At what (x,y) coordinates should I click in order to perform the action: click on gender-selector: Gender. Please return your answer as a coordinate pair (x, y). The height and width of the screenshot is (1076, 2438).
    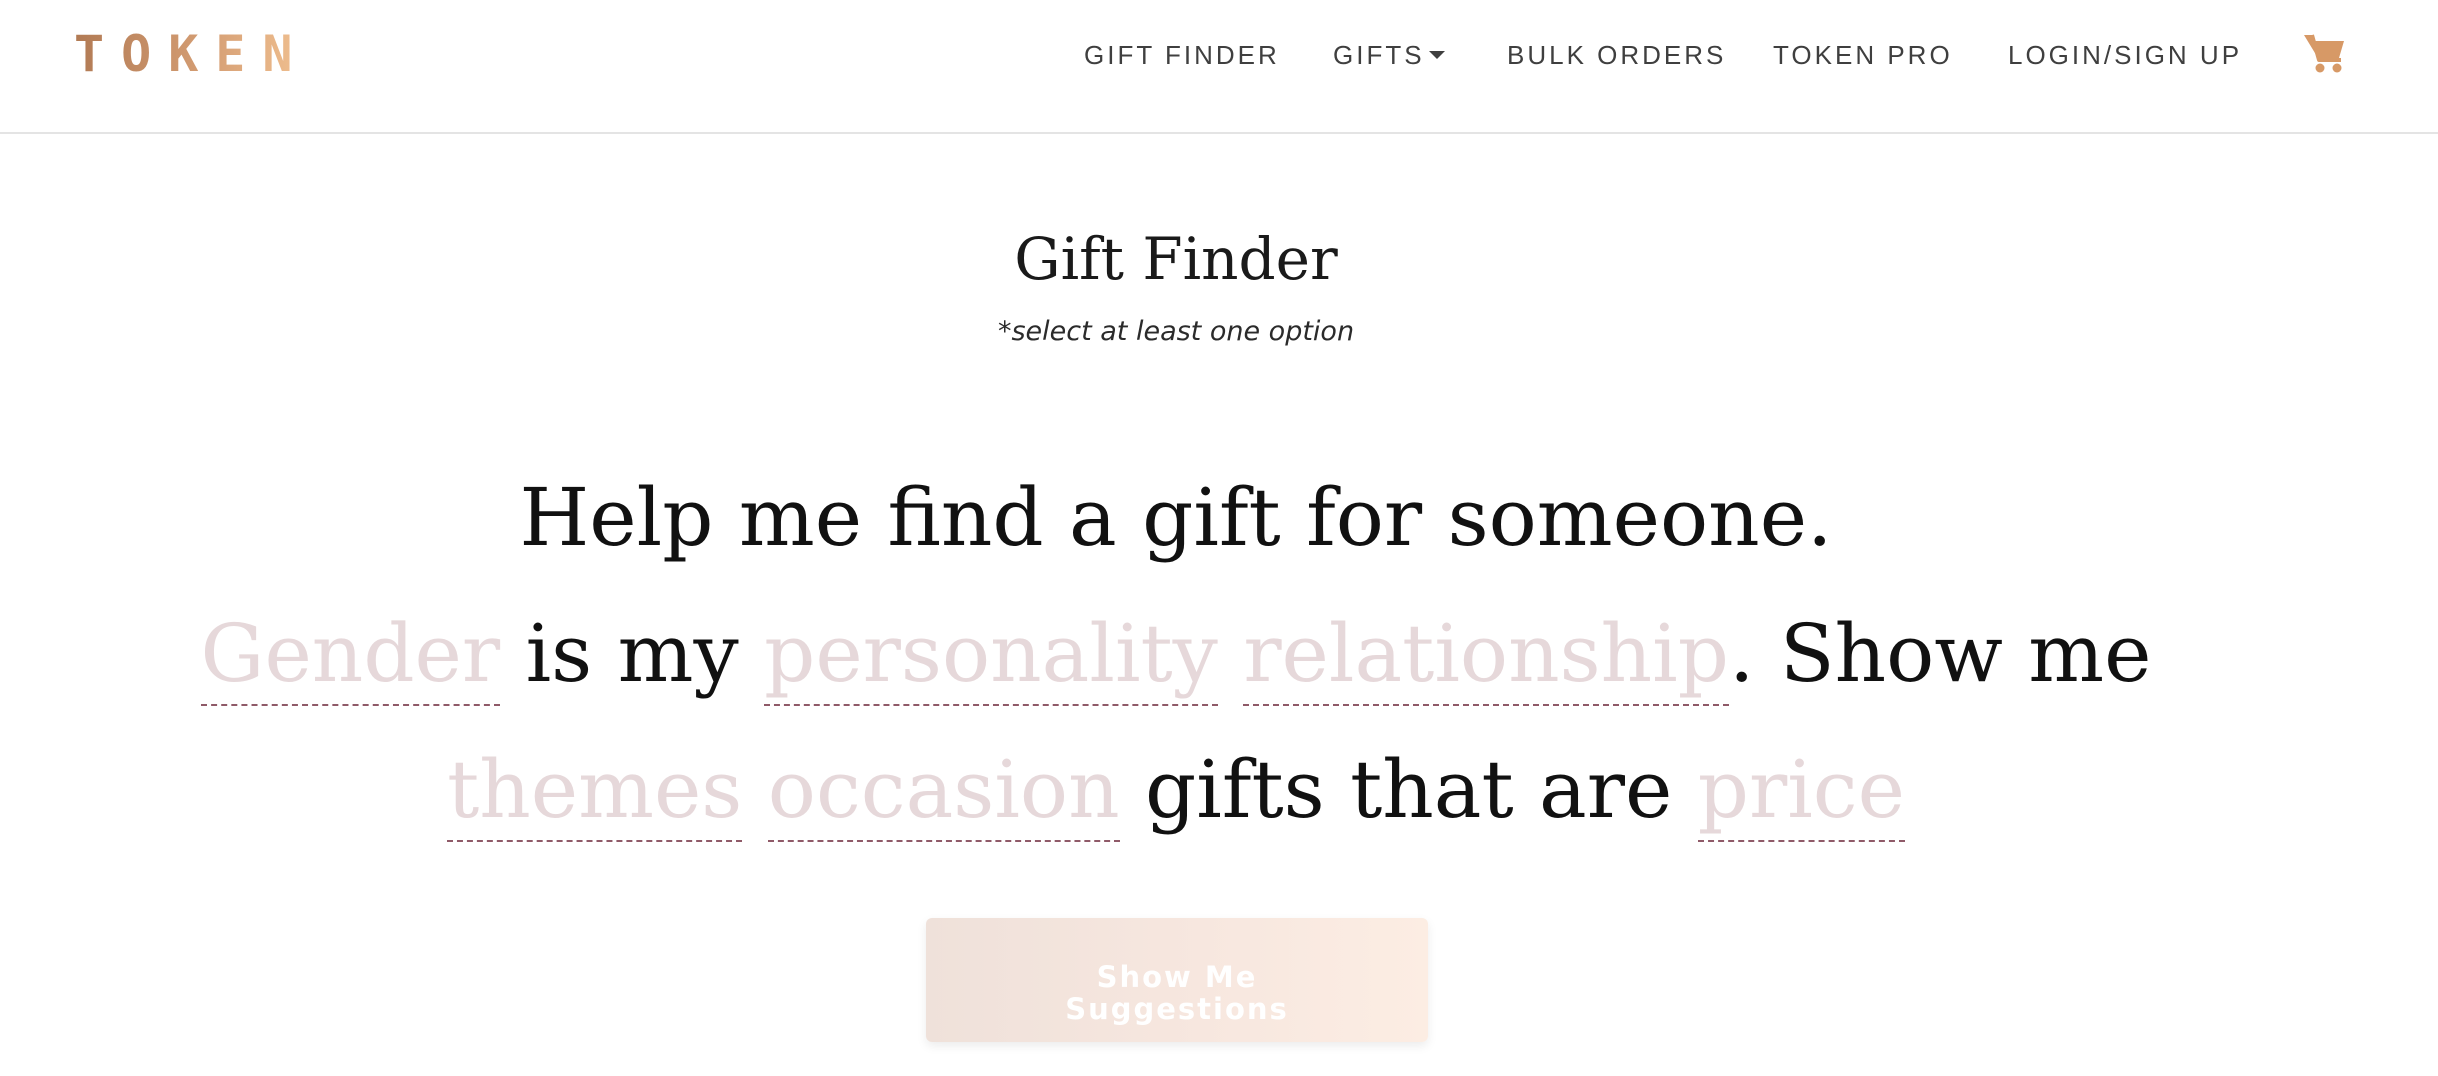
    Looking at the image, I should click on (350, 656).